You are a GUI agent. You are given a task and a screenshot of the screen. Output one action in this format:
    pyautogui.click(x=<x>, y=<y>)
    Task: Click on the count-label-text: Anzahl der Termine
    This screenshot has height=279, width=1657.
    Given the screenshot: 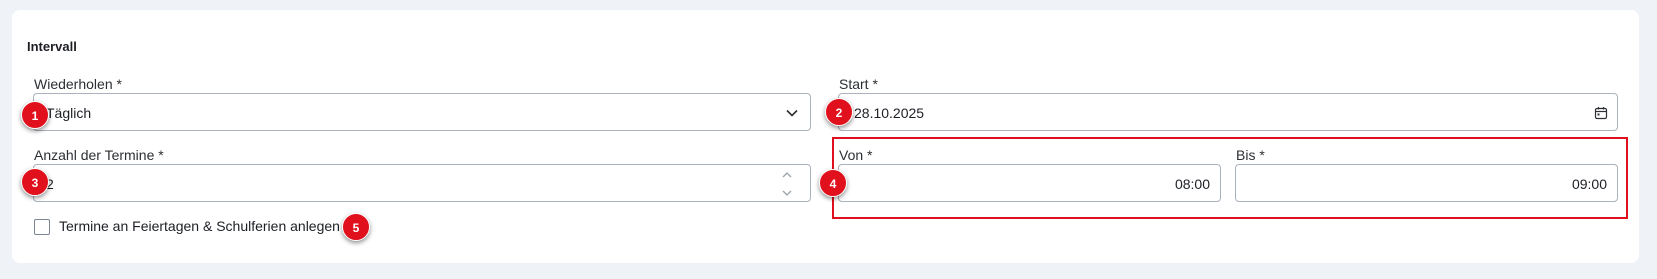 What is the action you would take?
    pyautogui.click(x=94, y=155)
    